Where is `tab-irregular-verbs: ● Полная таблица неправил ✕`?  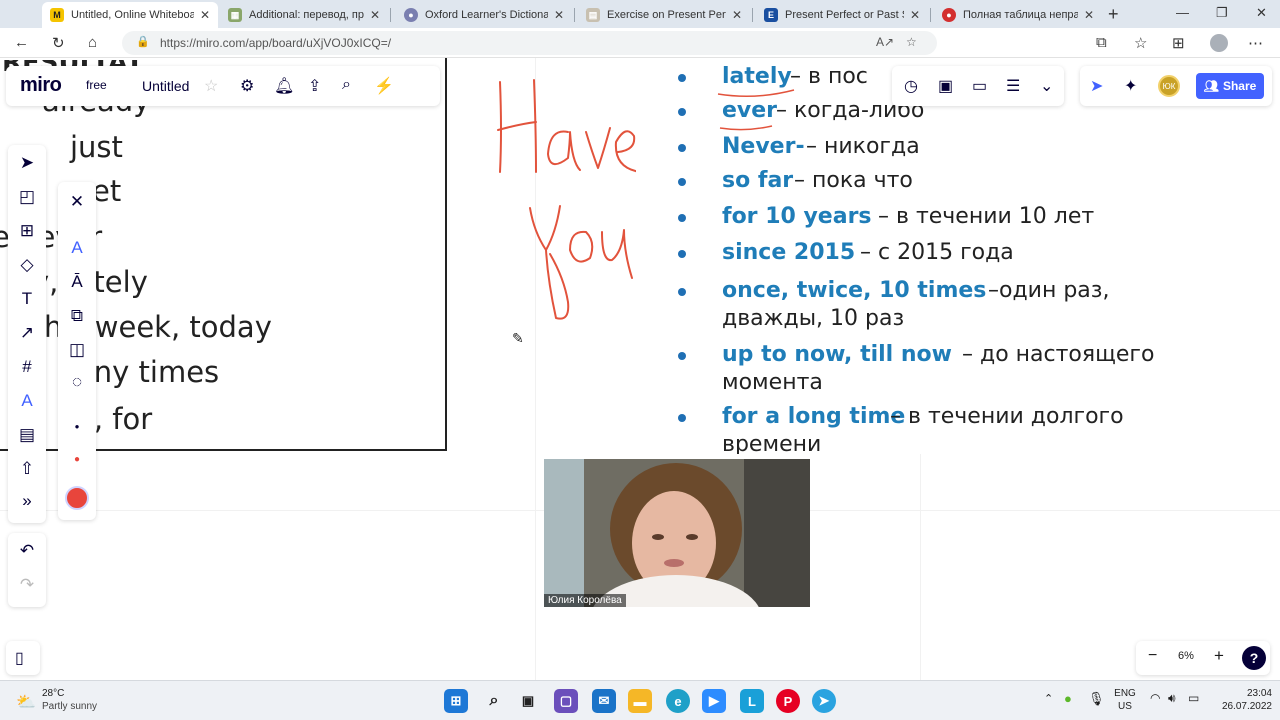 tab-irregular-verbs: ● Полная таблица неправил ✕ is located at coordinates (1018, 15).